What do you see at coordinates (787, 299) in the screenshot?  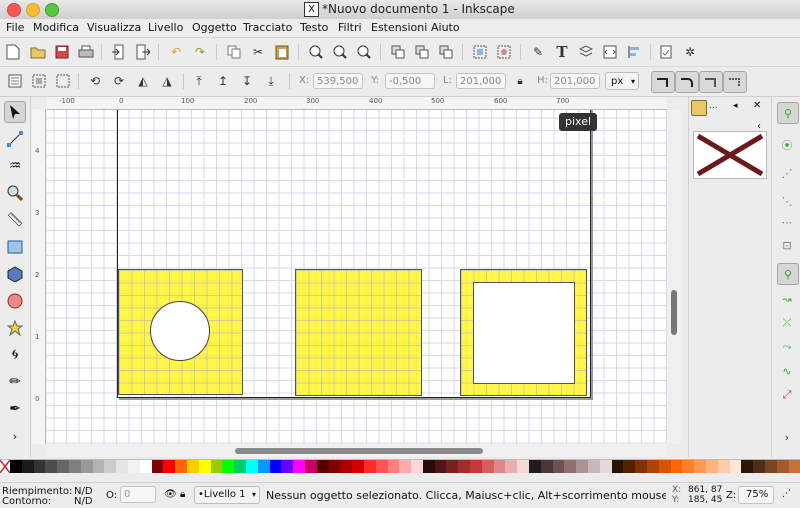 I see `snap-paths-icon: ↝` at bounding box center [787, 299].